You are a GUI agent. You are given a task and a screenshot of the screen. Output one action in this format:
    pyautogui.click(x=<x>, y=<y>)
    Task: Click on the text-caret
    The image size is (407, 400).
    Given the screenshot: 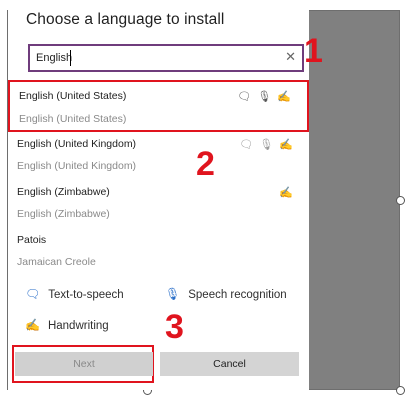 What is the action you would take?
    pyautogui.click(x=70, y=58)
    